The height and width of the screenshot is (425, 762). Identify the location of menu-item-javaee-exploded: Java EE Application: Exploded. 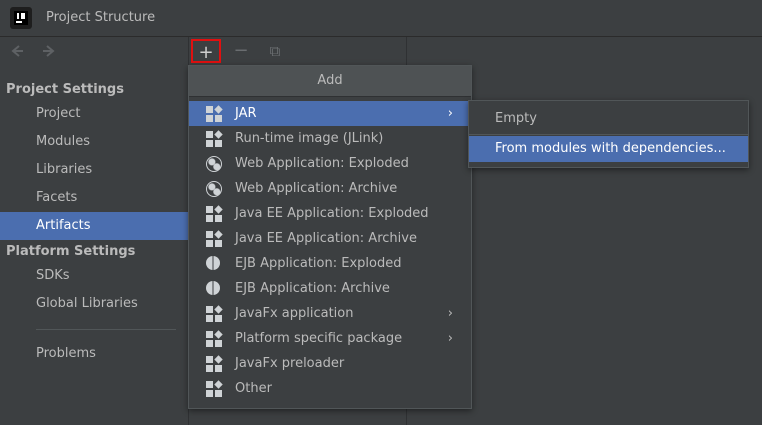
(330, 213).